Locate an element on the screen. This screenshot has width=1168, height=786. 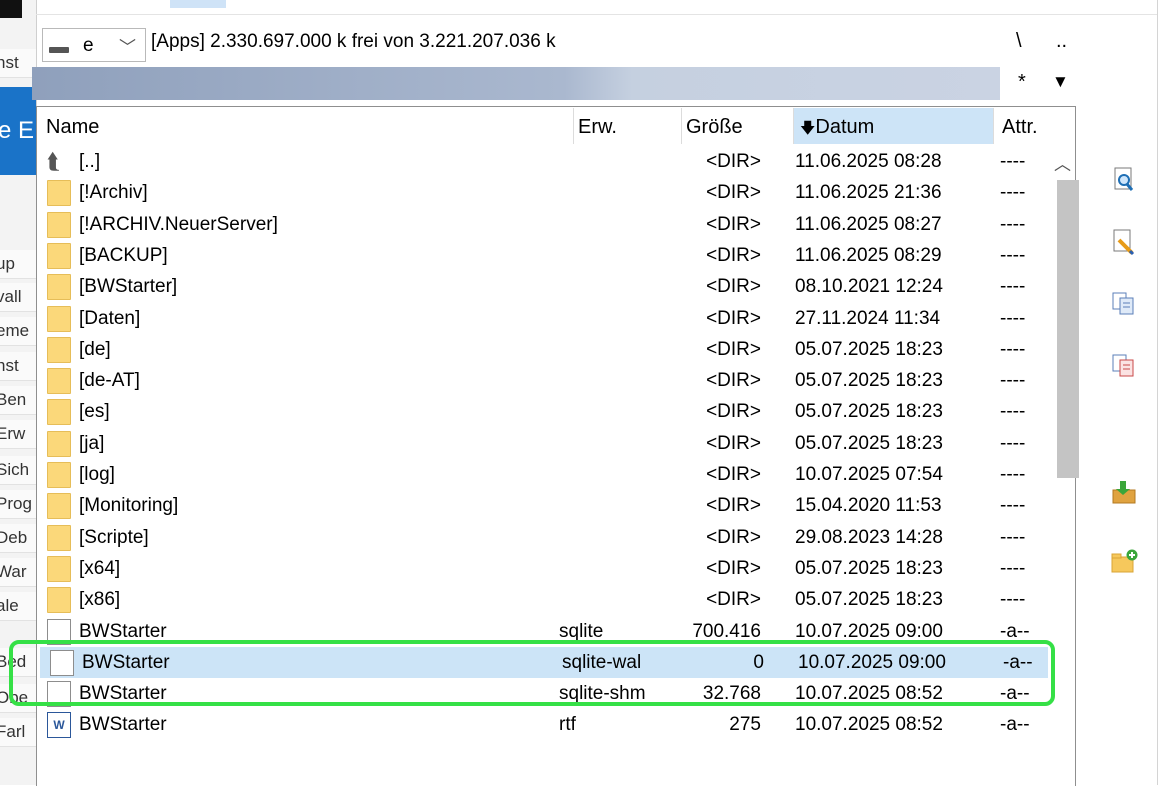
column-header-date: 🡇Datum is located at coordinates (894, 126).